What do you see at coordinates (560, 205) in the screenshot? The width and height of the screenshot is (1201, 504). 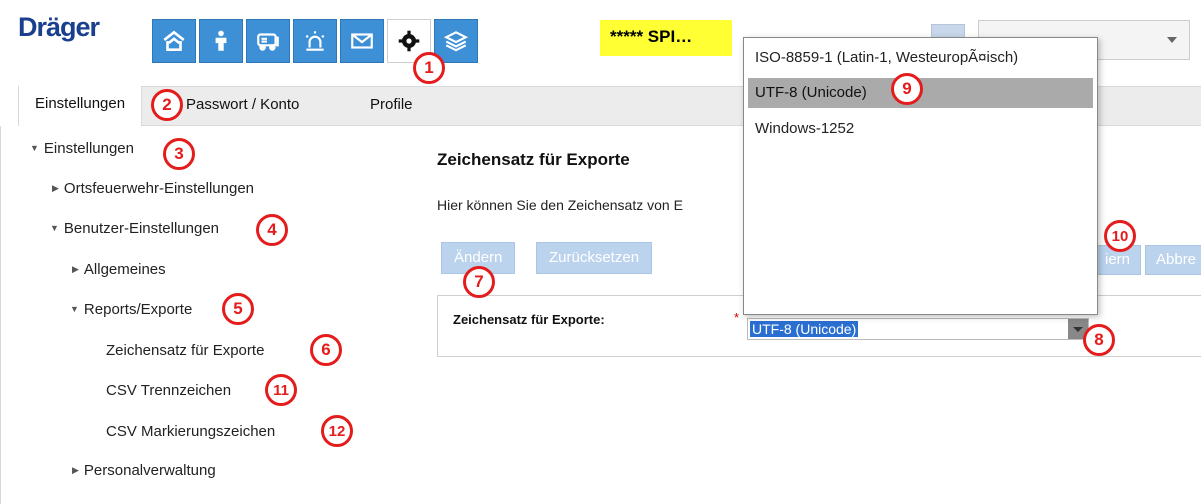 I see `page-description: Hier können Sie den Zeichensatz von E` at bounding box center [560, 205].